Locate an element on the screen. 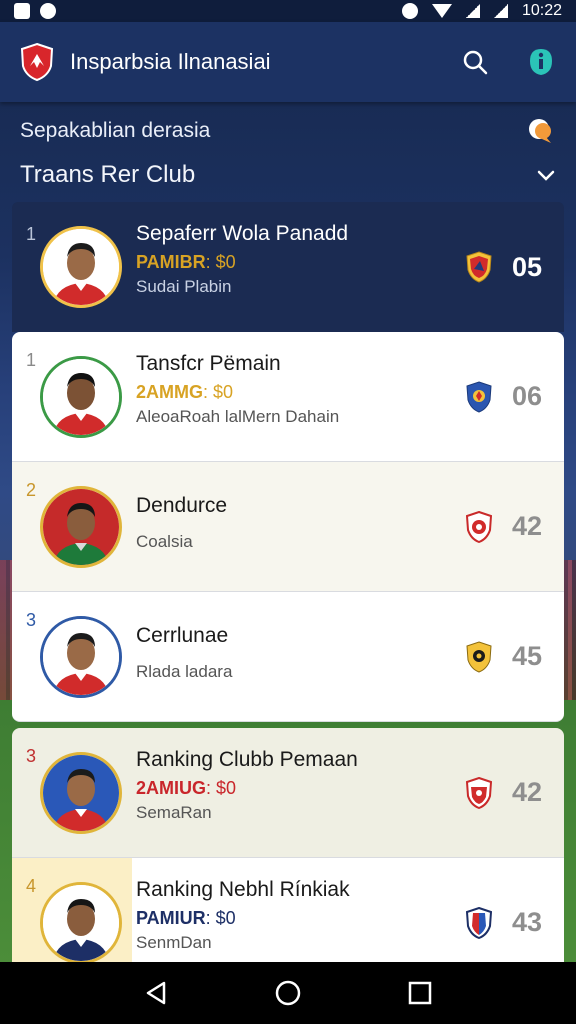 The image size is (576, 1024). status-left is located at coordinates (35, 11).